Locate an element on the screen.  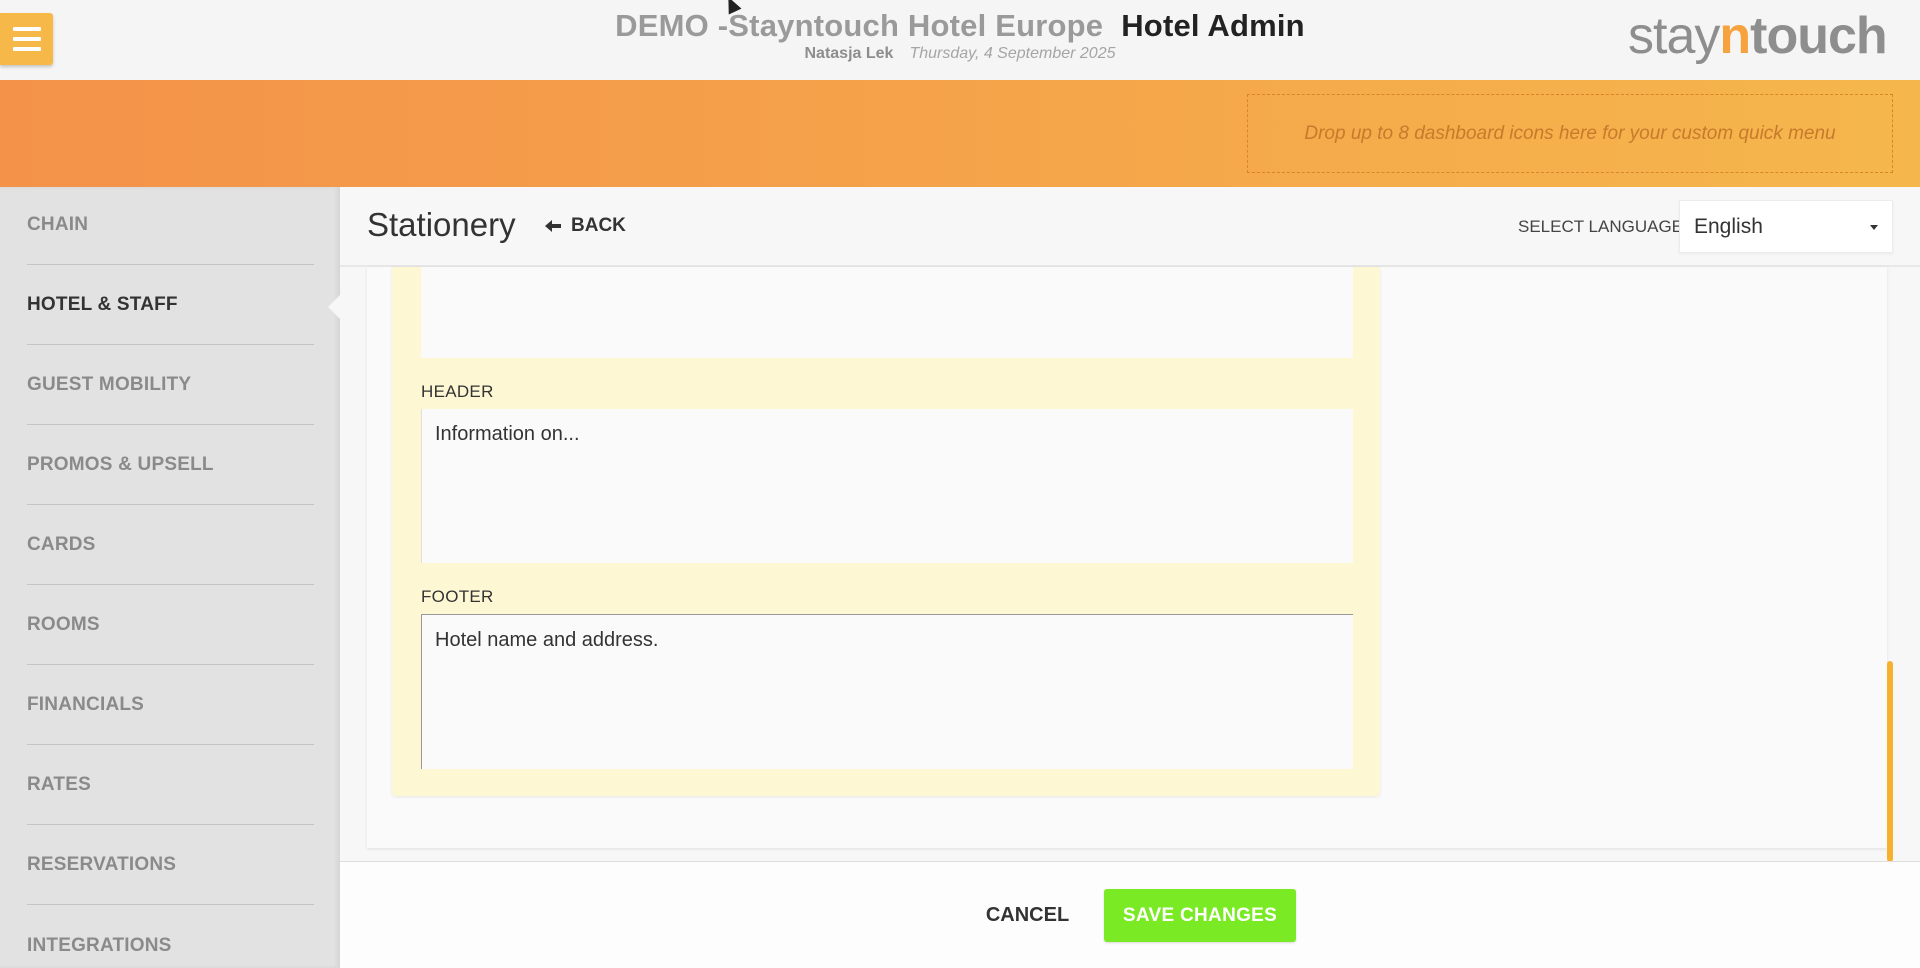
sidebar-item-rooms: ROOMS is located at coordinates (170, 625).